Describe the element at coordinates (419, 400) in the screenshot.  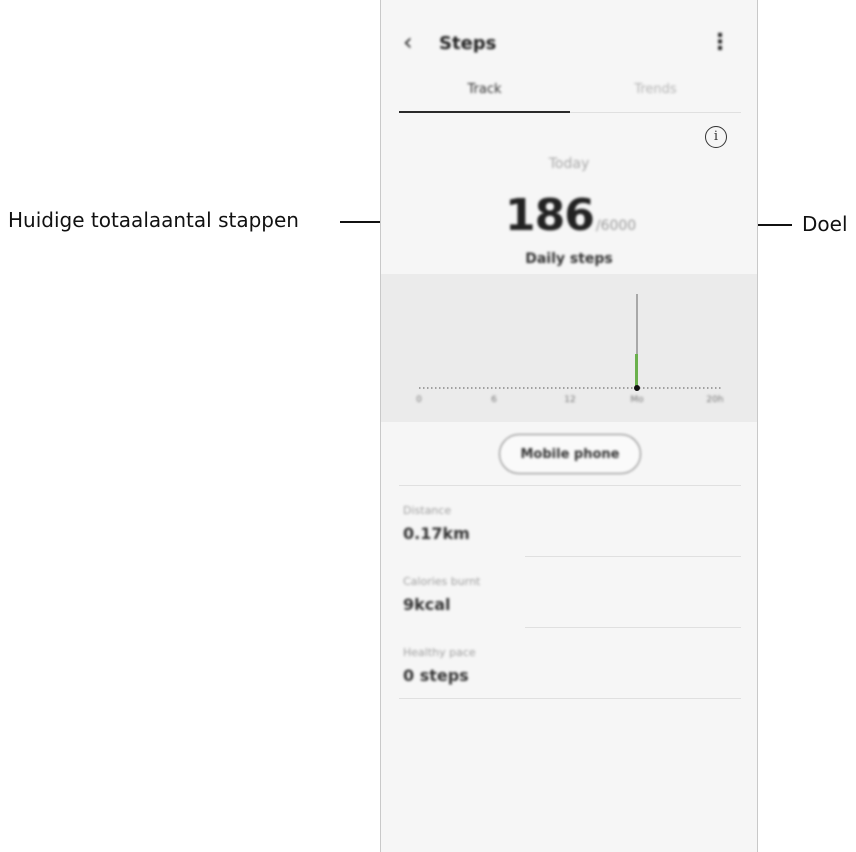
I see `x-tick-label: 0` at that location.